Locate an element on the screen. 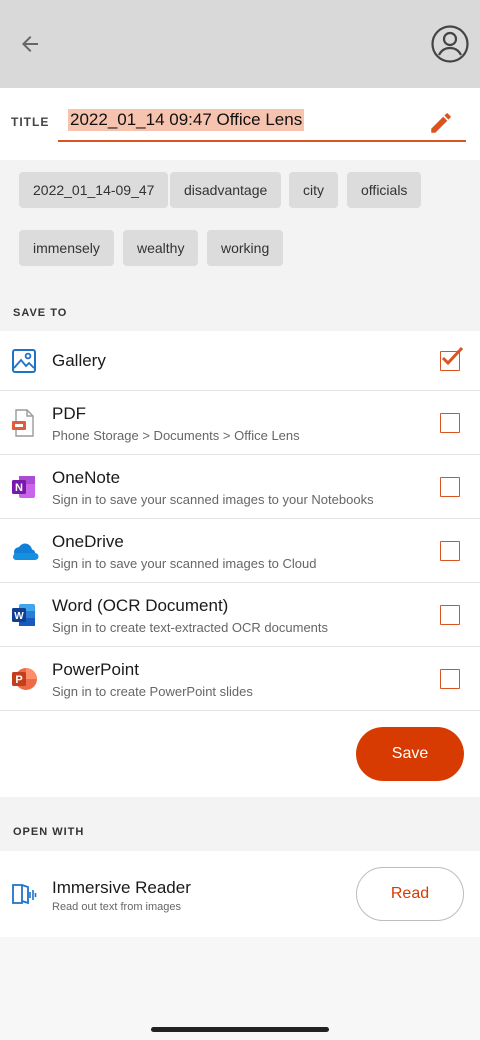 This screenshot has width=480, height=1040. gallery-checkbox is located at coordinates (452, 358).